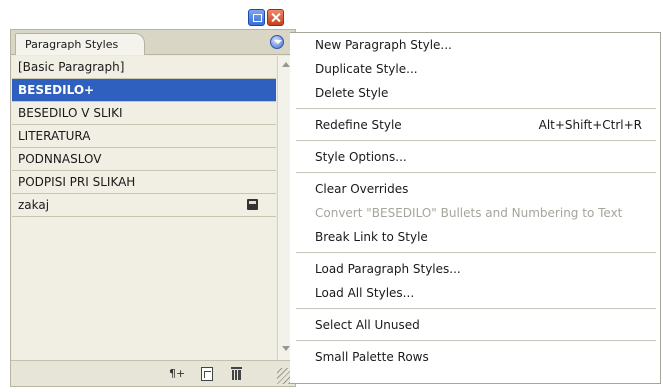 This screenshot has width=663, height=392. Describe the element at coordinates (144, 159) in the screenshot. I see `style-item-podnnaslov: PODNNASLOV` at that location.